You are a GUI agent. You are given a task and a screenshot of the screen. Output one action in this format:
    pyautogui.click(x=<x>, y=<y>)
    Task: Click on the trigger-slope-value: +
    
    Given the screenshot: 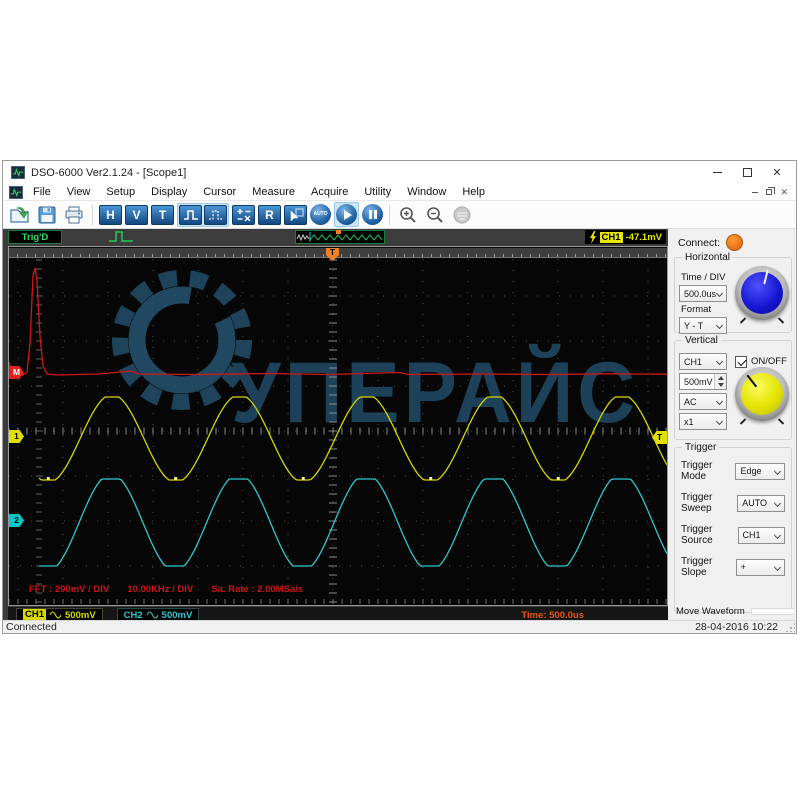 What is the action you would take?
    pyautogui.click(x=743, y=567)
    